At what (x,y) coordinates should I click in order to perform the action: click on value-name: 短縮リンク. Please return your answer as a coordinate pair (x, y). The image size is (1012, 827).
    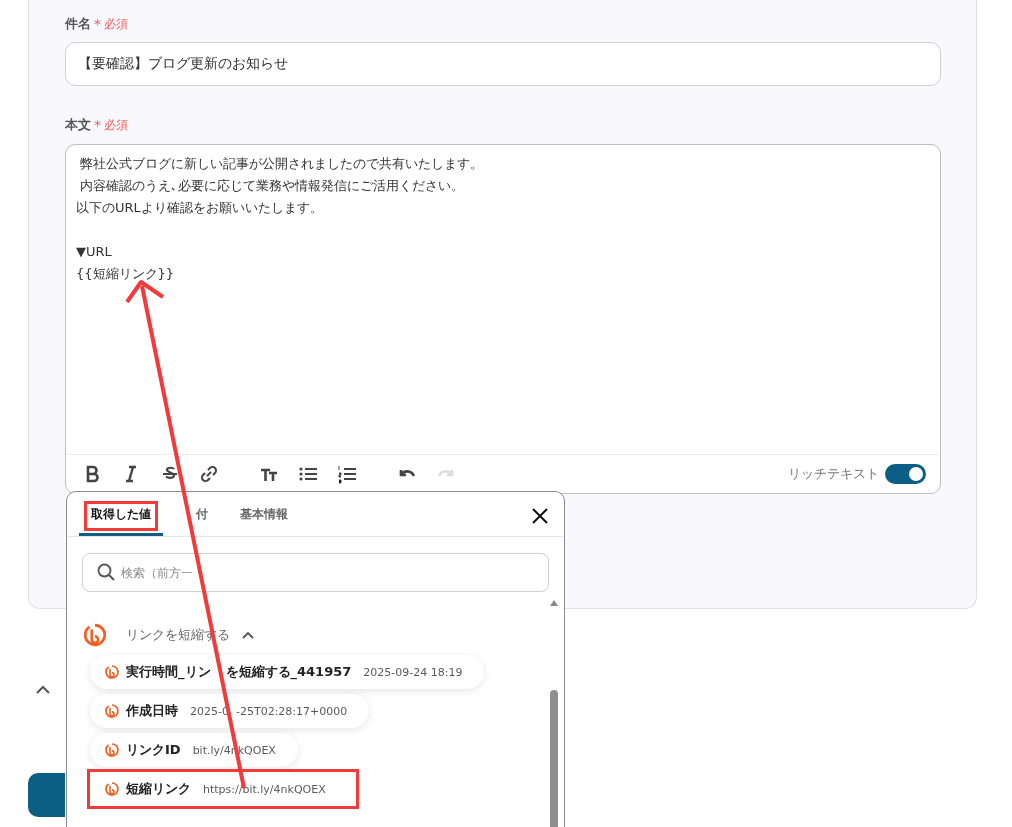
    Looking at the image, I should click on (158, 789).